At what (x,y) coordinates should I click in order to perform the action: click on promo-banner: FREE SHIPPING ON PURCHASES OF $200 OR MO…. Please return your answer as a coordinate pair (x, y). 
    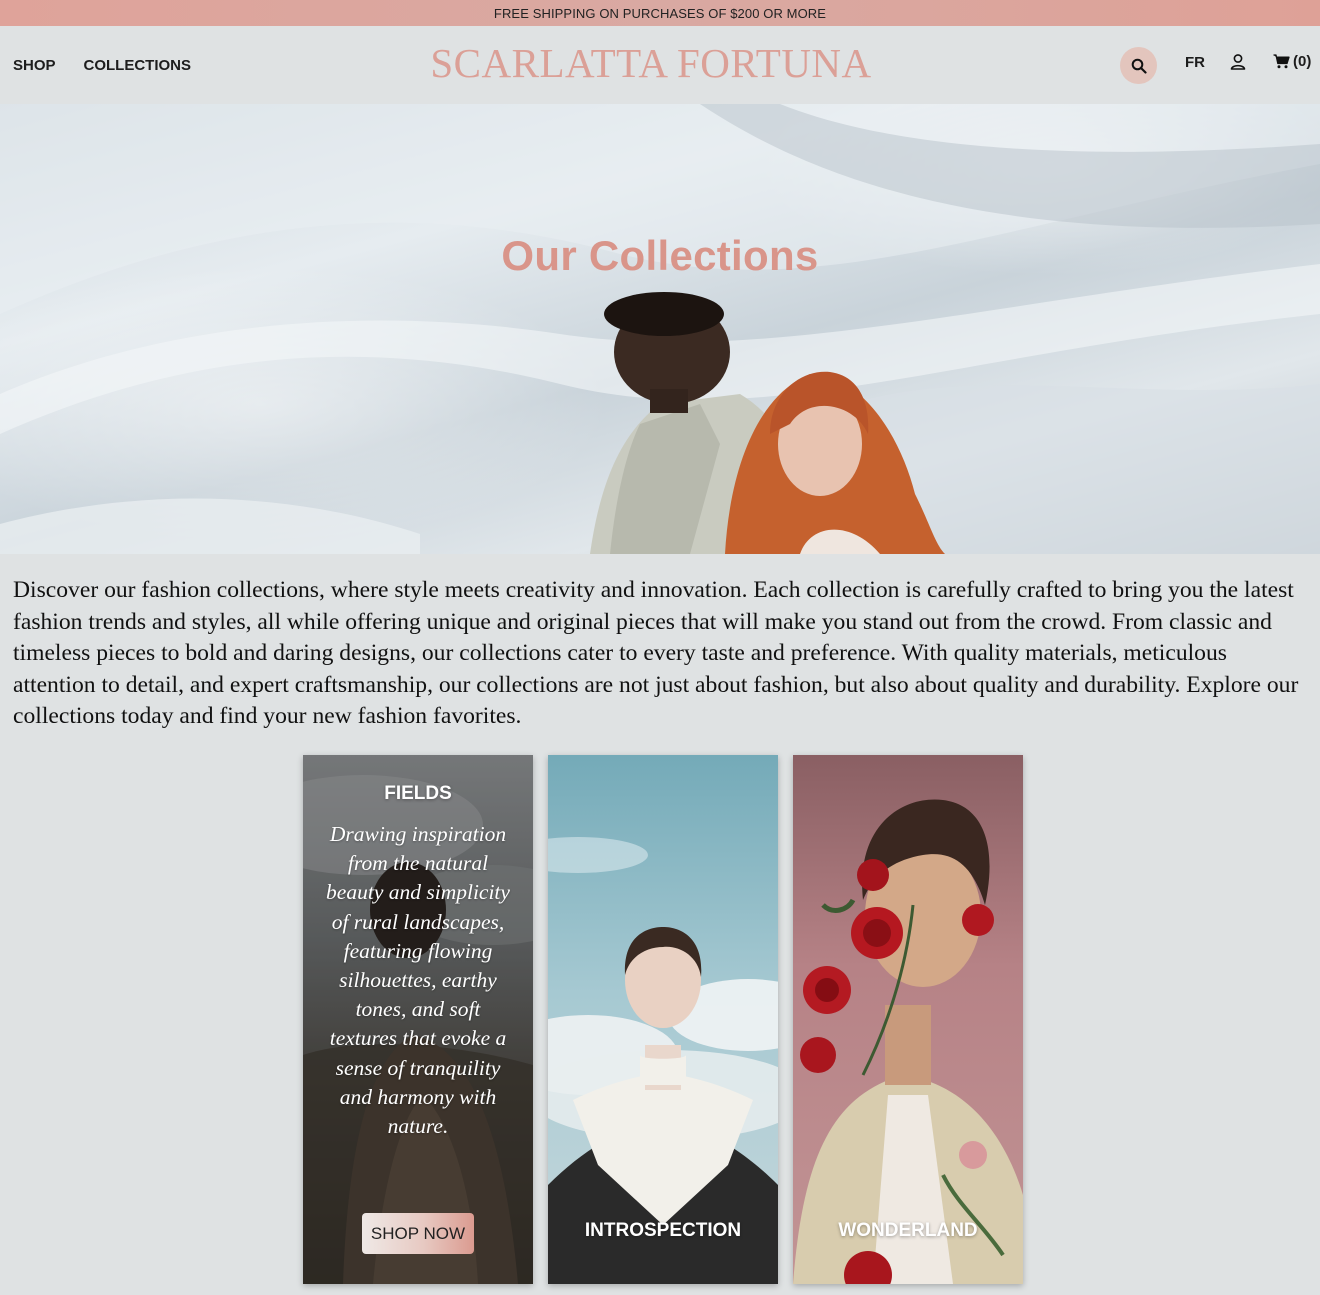
    Looking at the image, I should click on (660, 13).